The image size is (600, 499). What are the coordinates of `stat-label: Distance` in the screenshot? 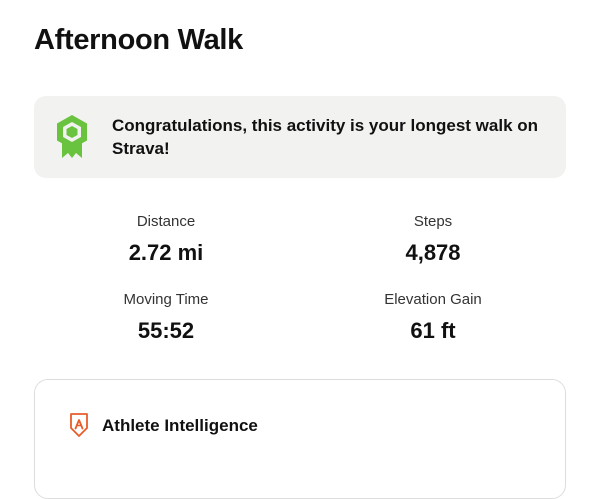 It's located at (166, 221).